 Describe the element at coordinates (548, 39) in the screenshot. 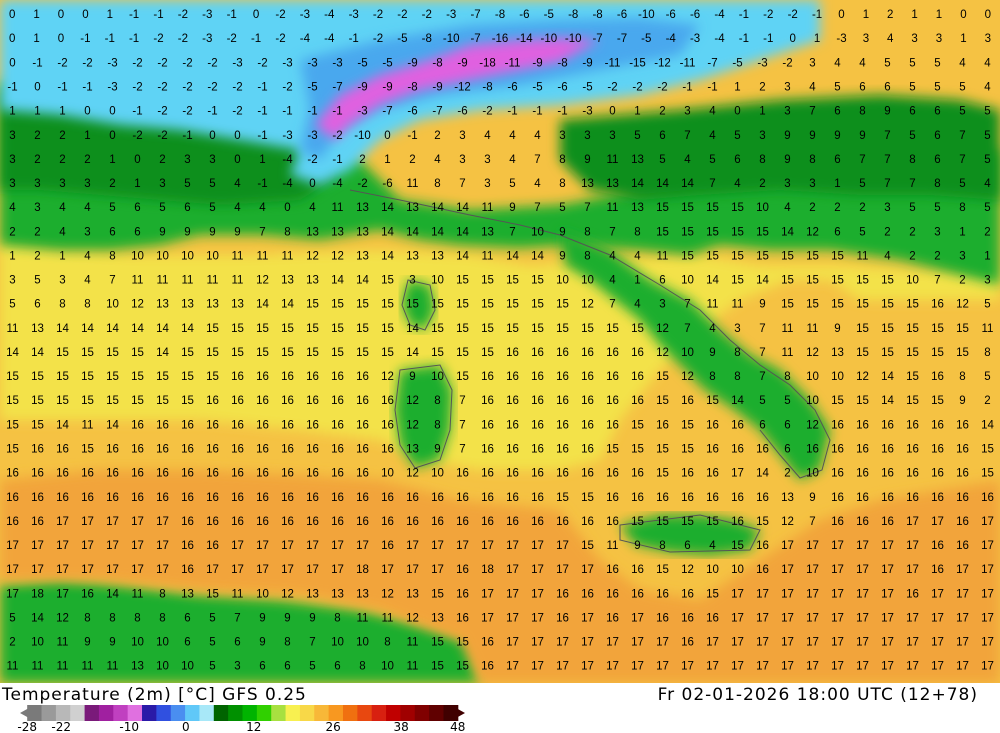

I see `temperature-value: -10` at that location.